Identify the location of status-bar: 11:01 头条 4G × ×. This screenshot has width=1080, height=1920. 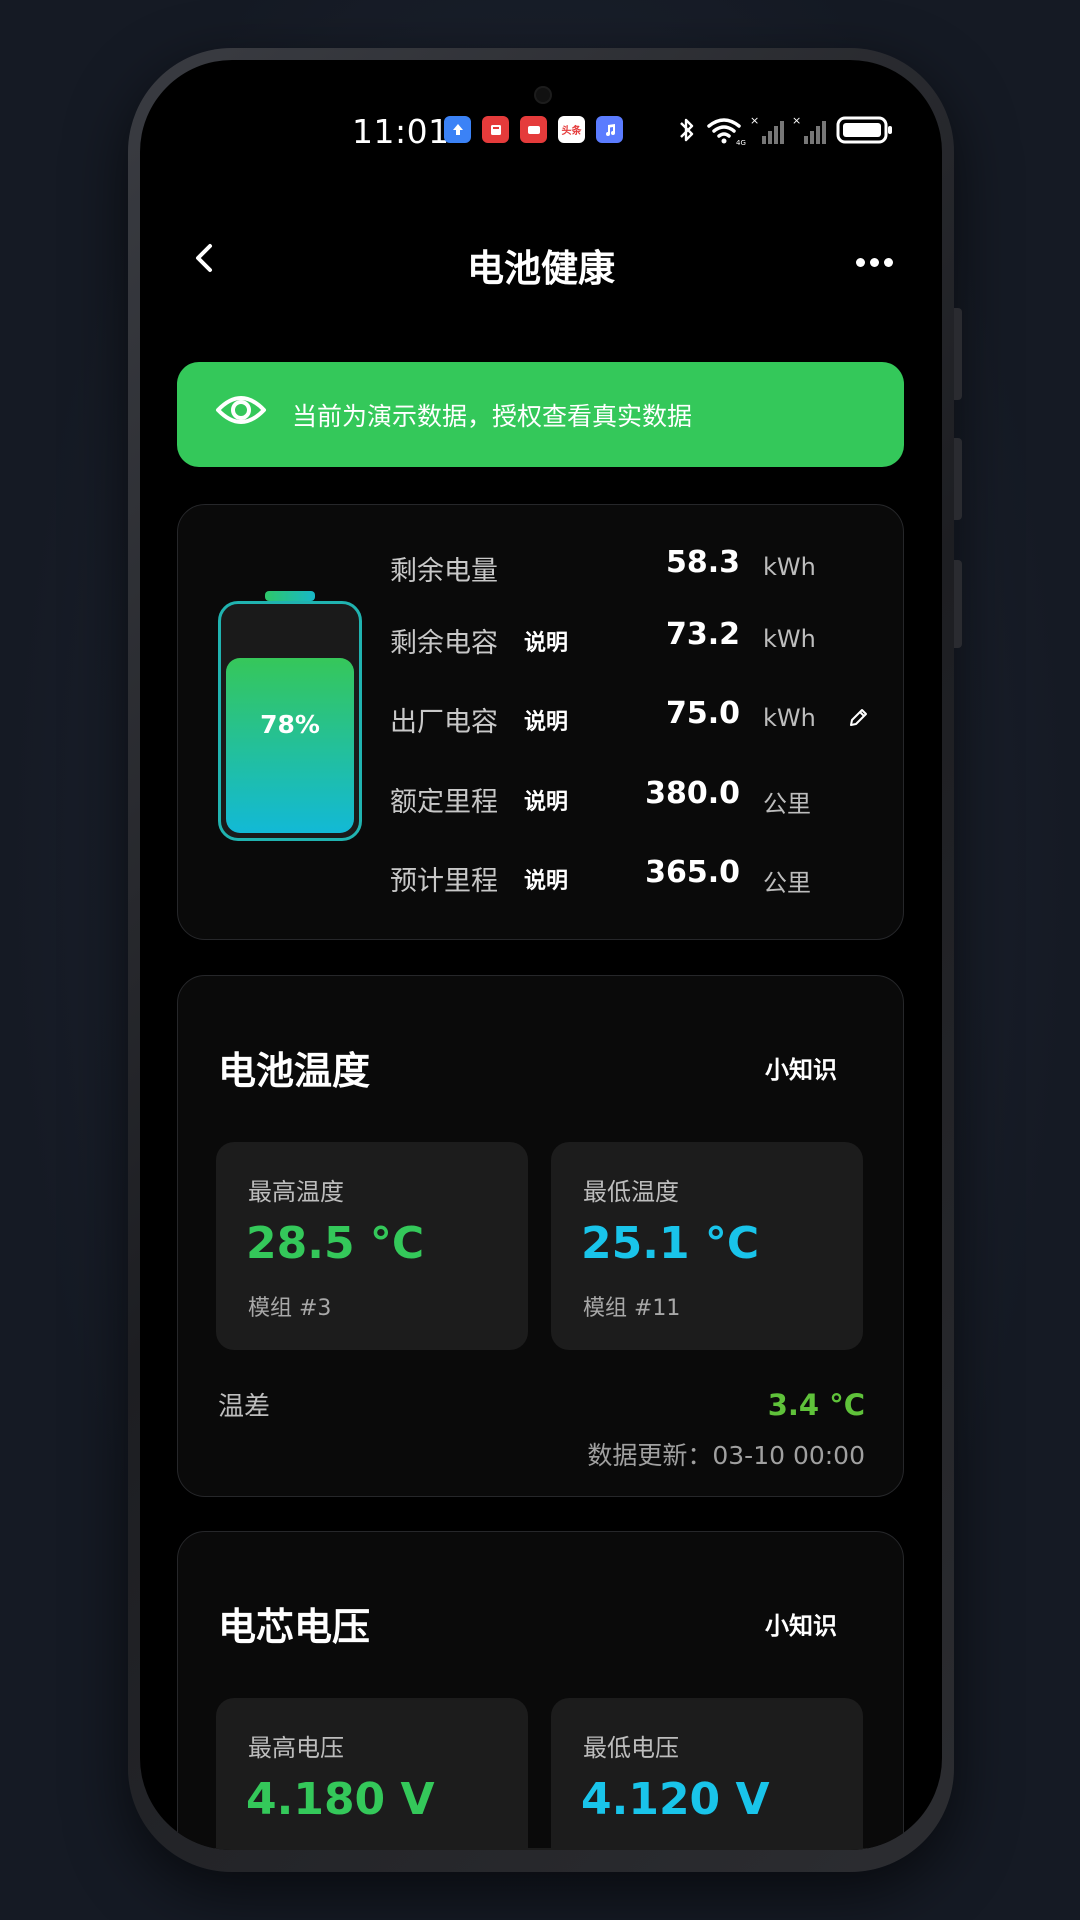
(541, 132).